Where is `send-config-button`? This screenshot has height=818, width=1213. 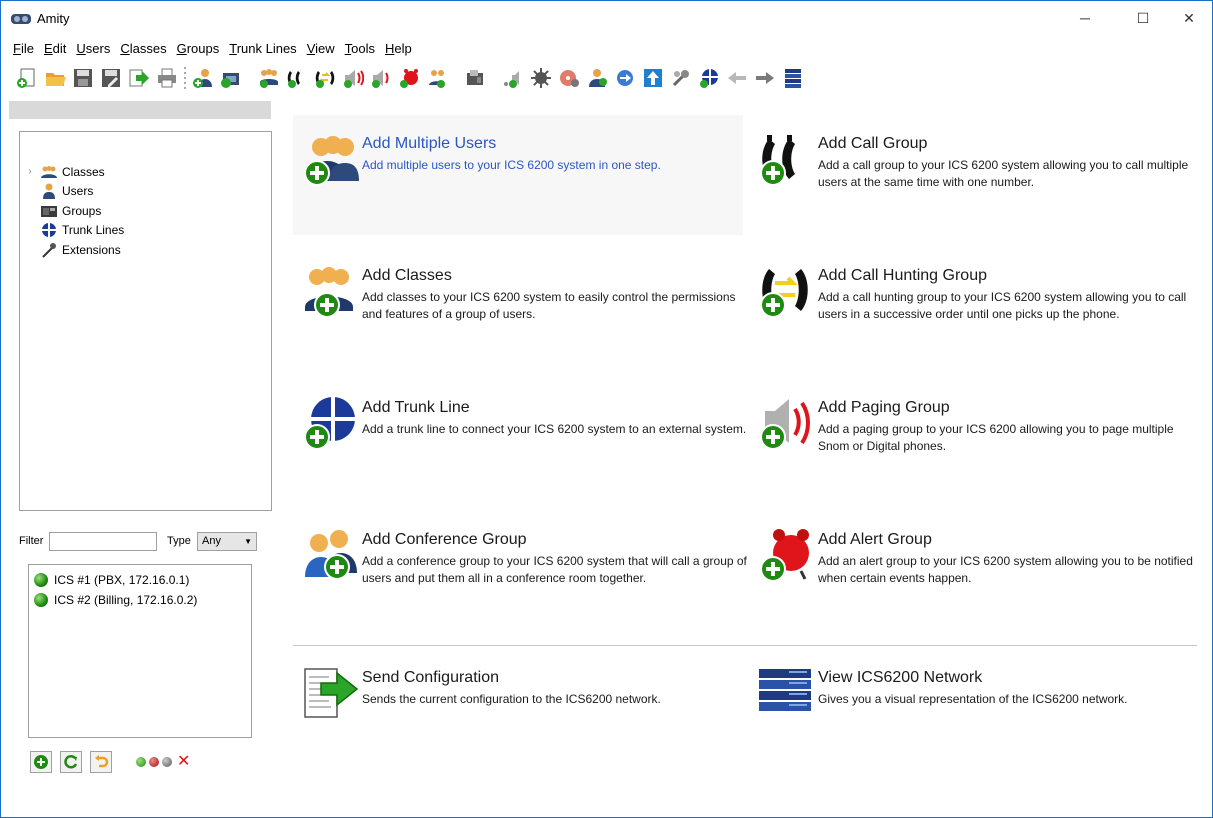
send-config-button is located at coordinates (139, 78).